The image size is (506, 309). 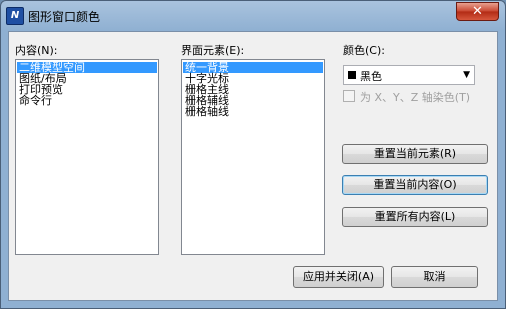 I want to click on title-bar: N 图形窗口颜色 ✕, so click(x=253, y=16).